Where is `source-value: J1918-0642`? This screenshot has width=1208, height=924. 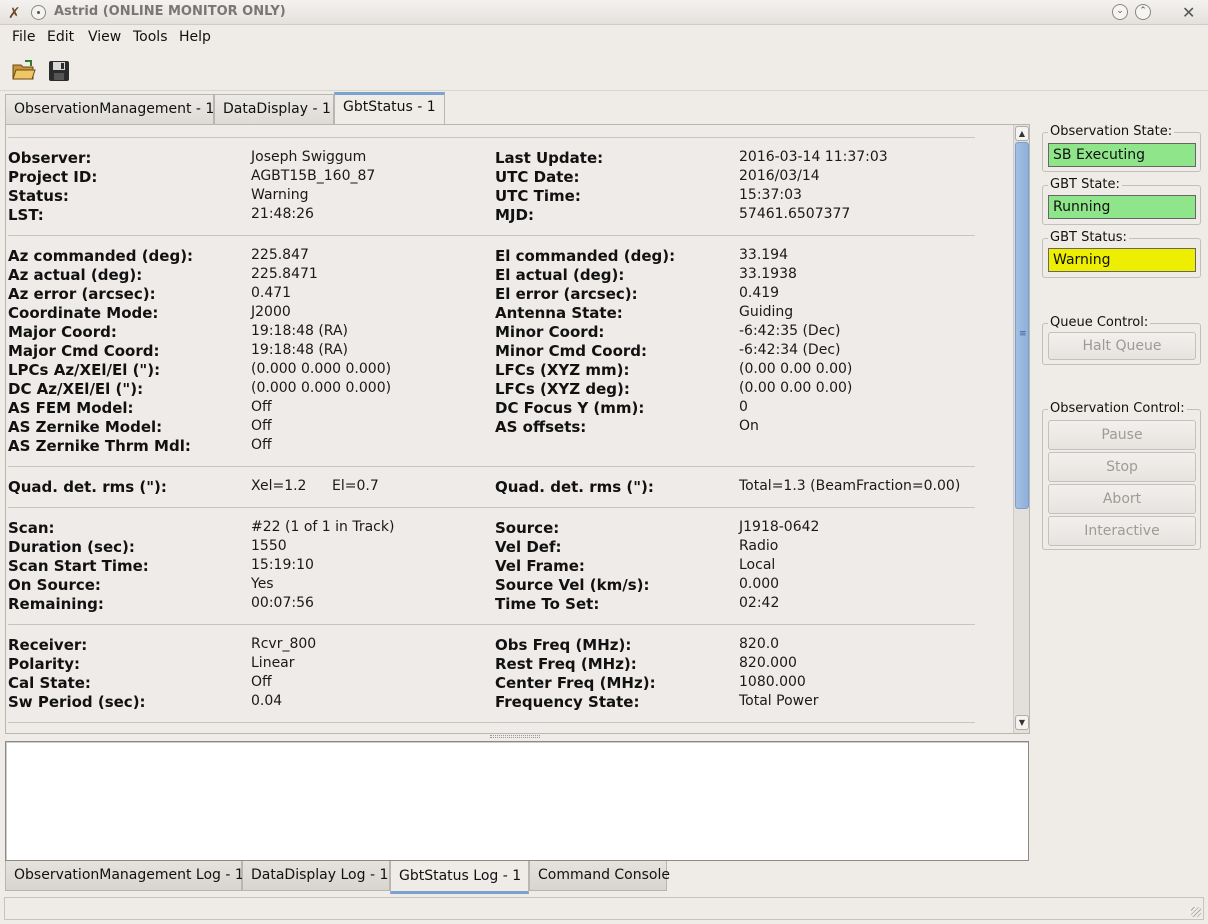
source-value: J1918-0642 is located at coordinates (779, 527).